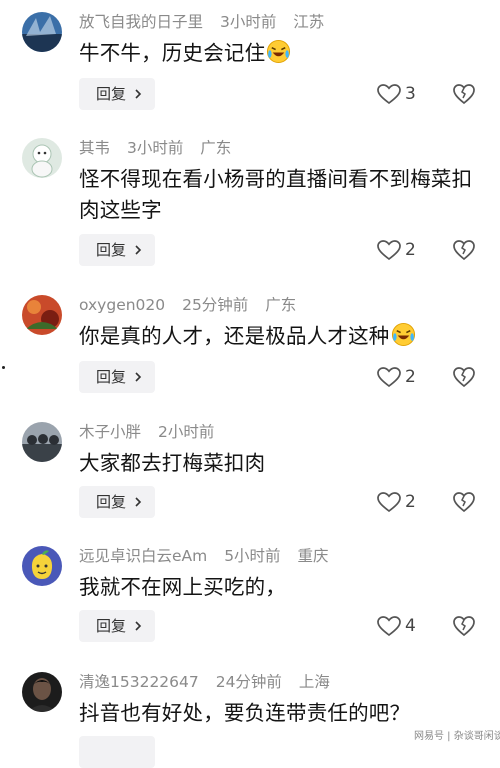 This screenshot has width=500, height=768. Describe the element at coordinates (234, 336) in the screenshot. I see `comment-text-body: 你是真的人才，还是极品人才这种` at that location.